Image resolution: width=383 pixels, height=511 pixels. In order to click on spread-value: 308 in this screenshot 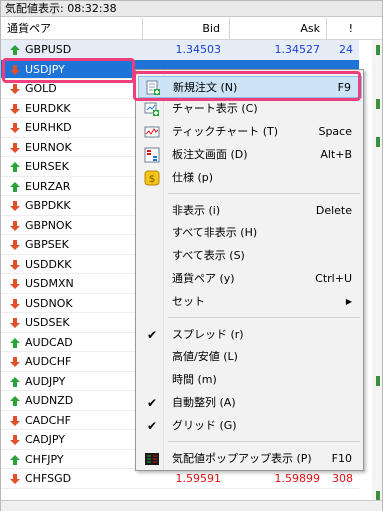, I will do `click(342, 478)`.